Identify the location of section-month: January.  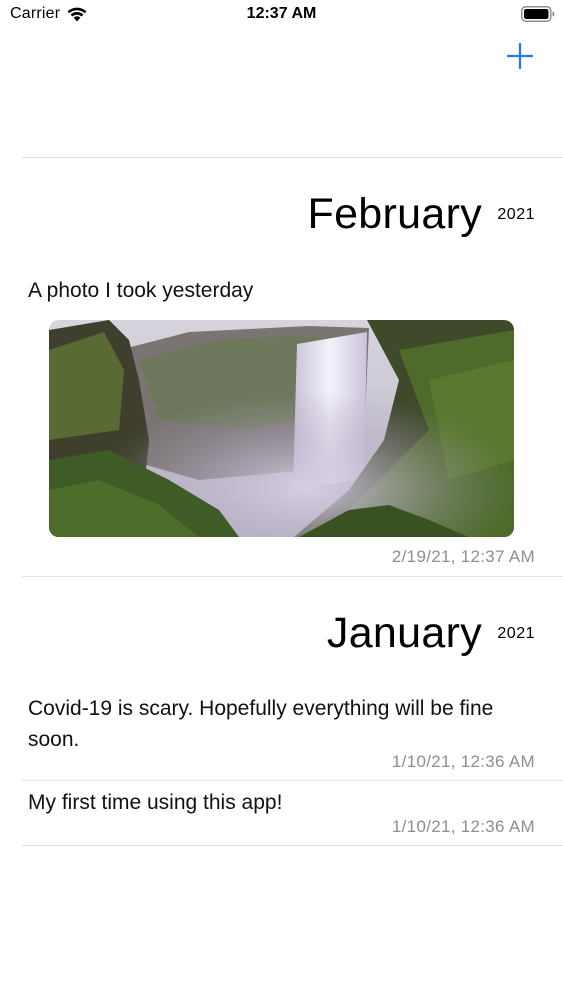
(404, 633).